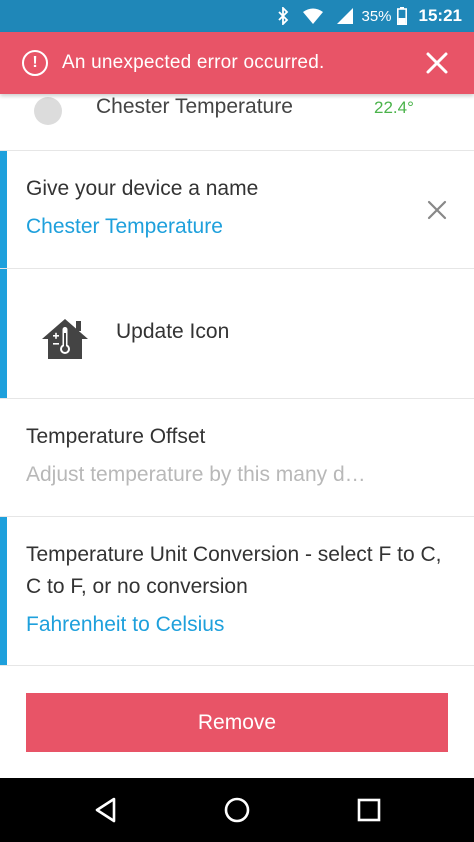 This screenshot has height=842, width=474. Describe the element at coordinates (440, 15) in the screenshot. I see `clock: 15:21` at that location.